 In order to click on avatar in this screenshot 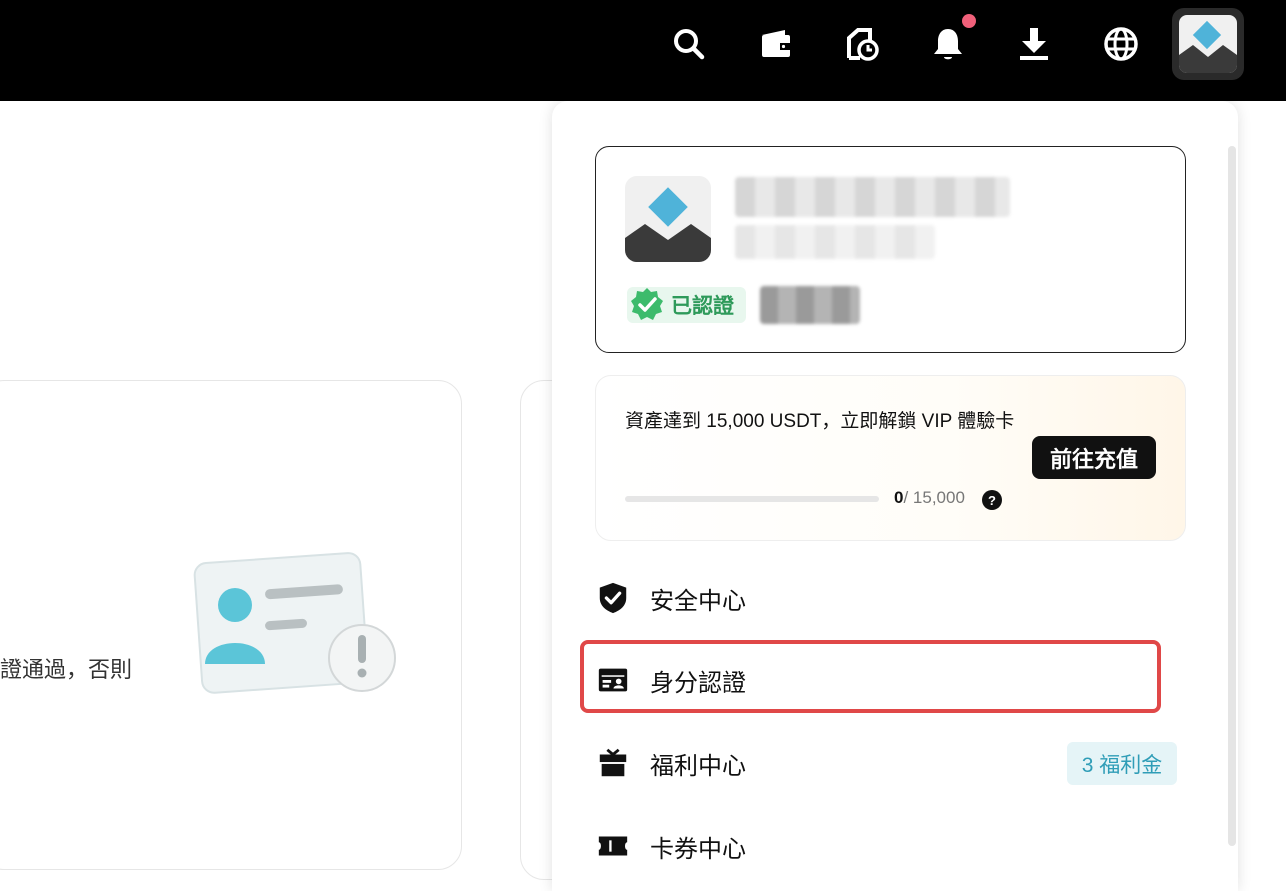, I will do `click(1208, 44)`.